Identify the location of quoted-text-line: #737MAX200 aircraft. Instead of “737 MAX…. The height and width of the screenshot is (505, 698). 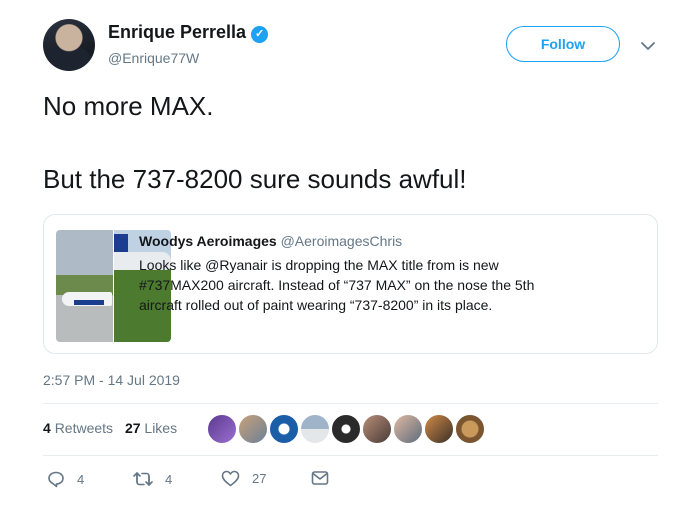
(337, 285).